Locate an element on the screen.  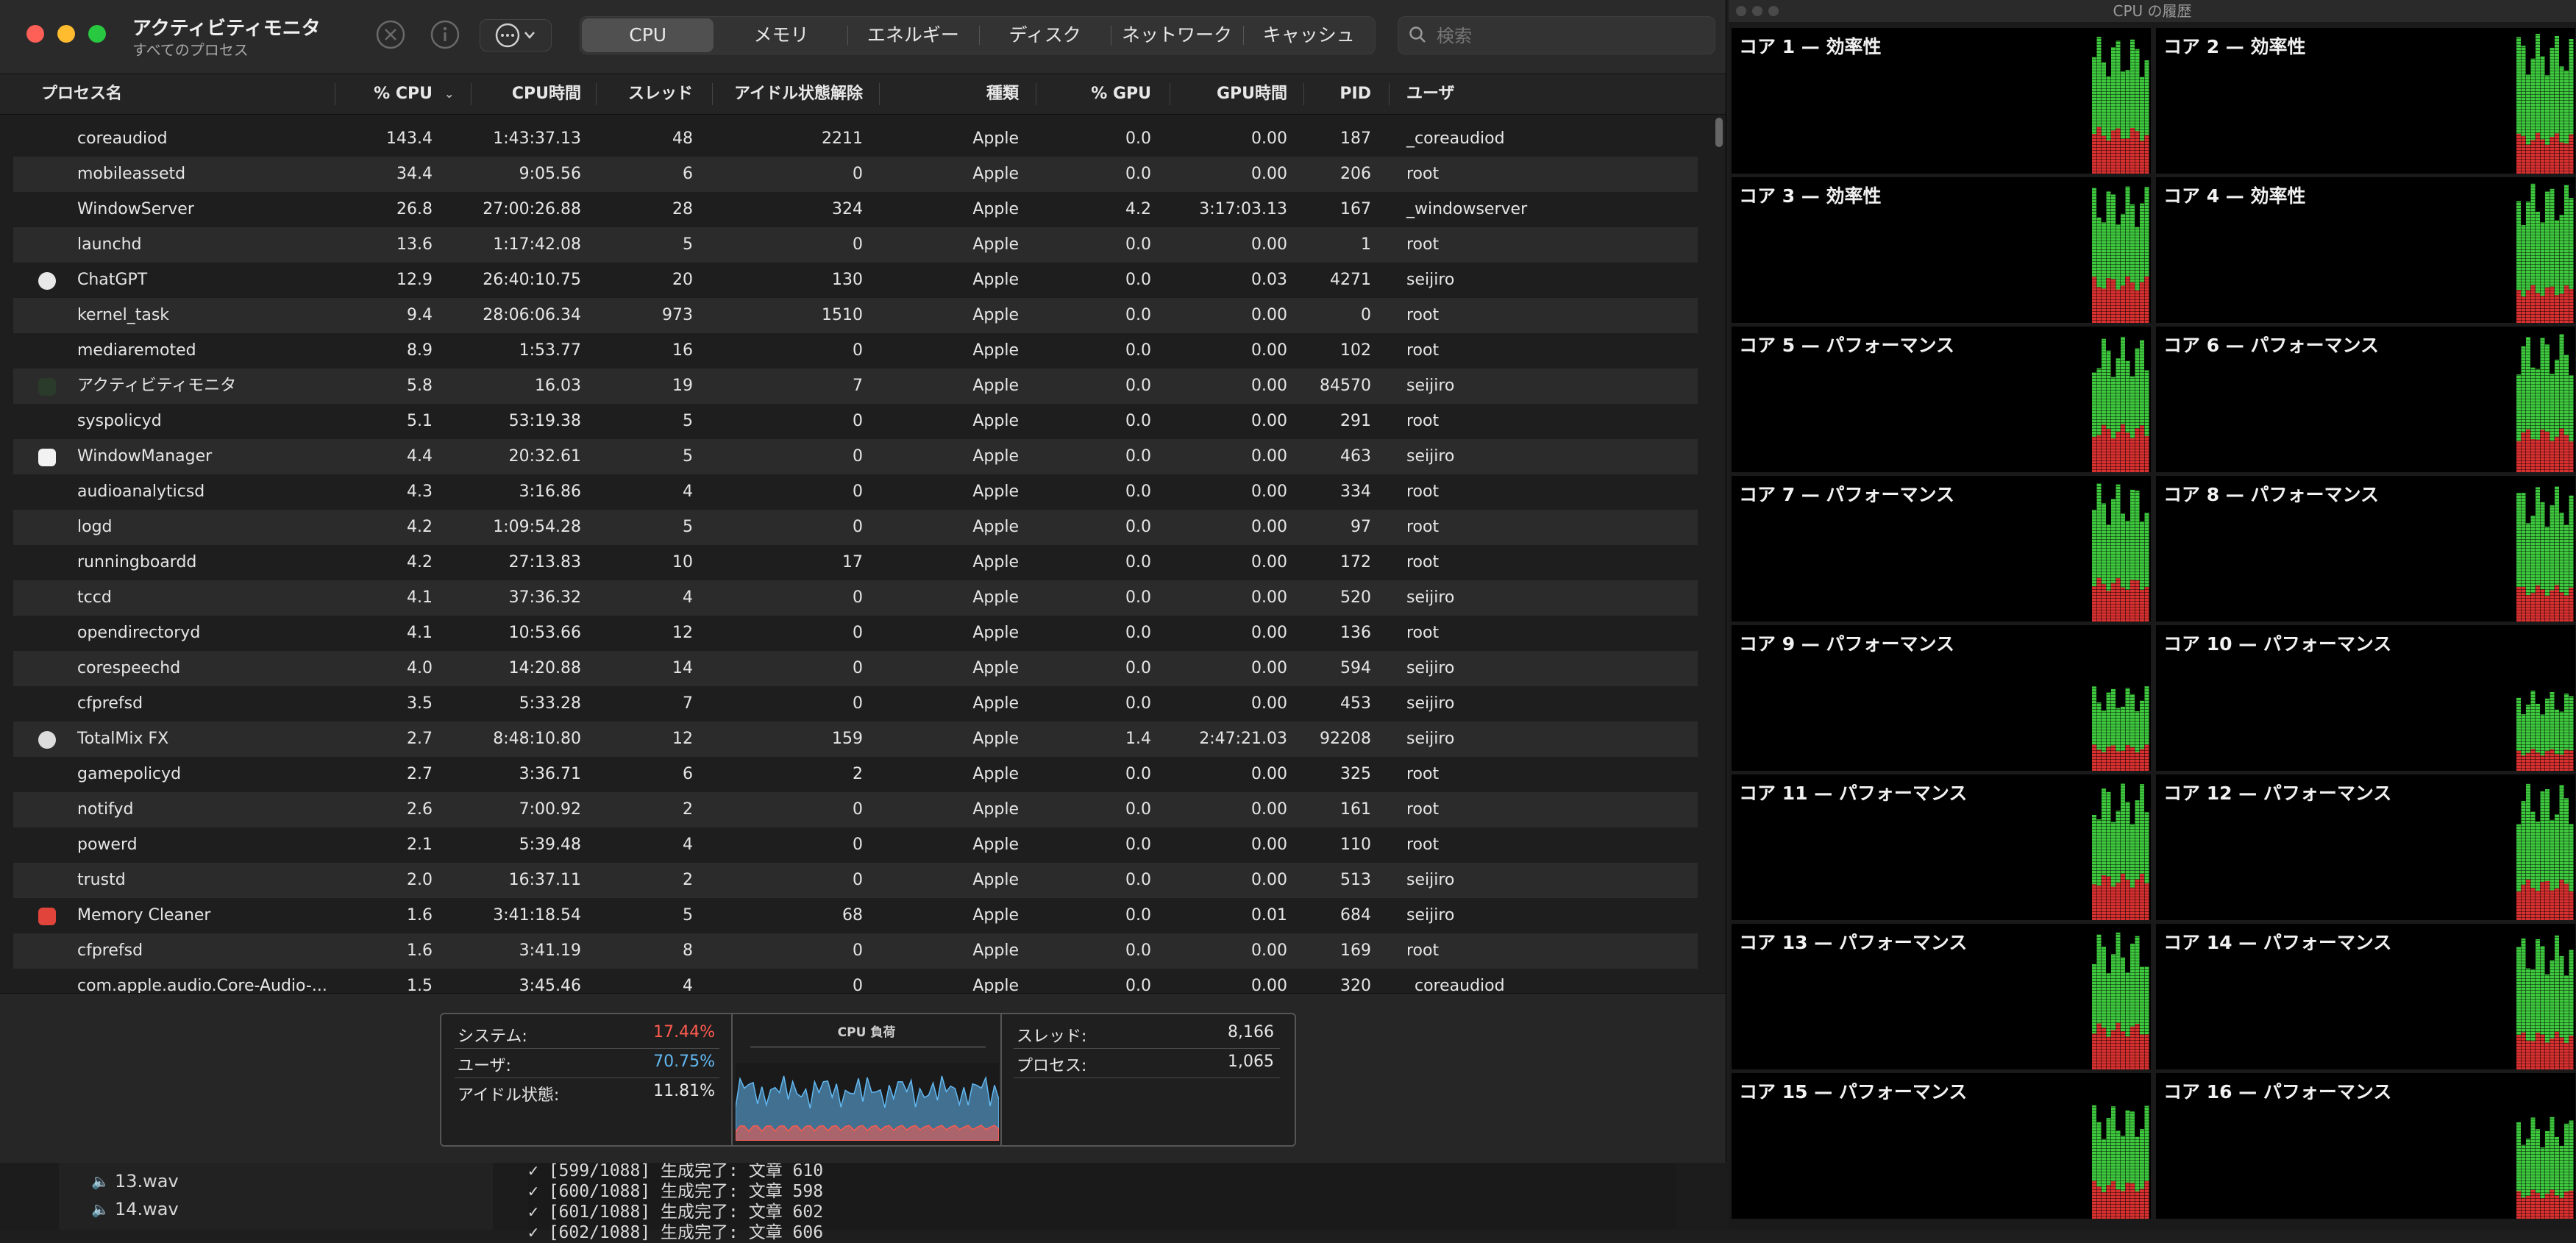
more-actions-button is located at coordinates (516, 35).